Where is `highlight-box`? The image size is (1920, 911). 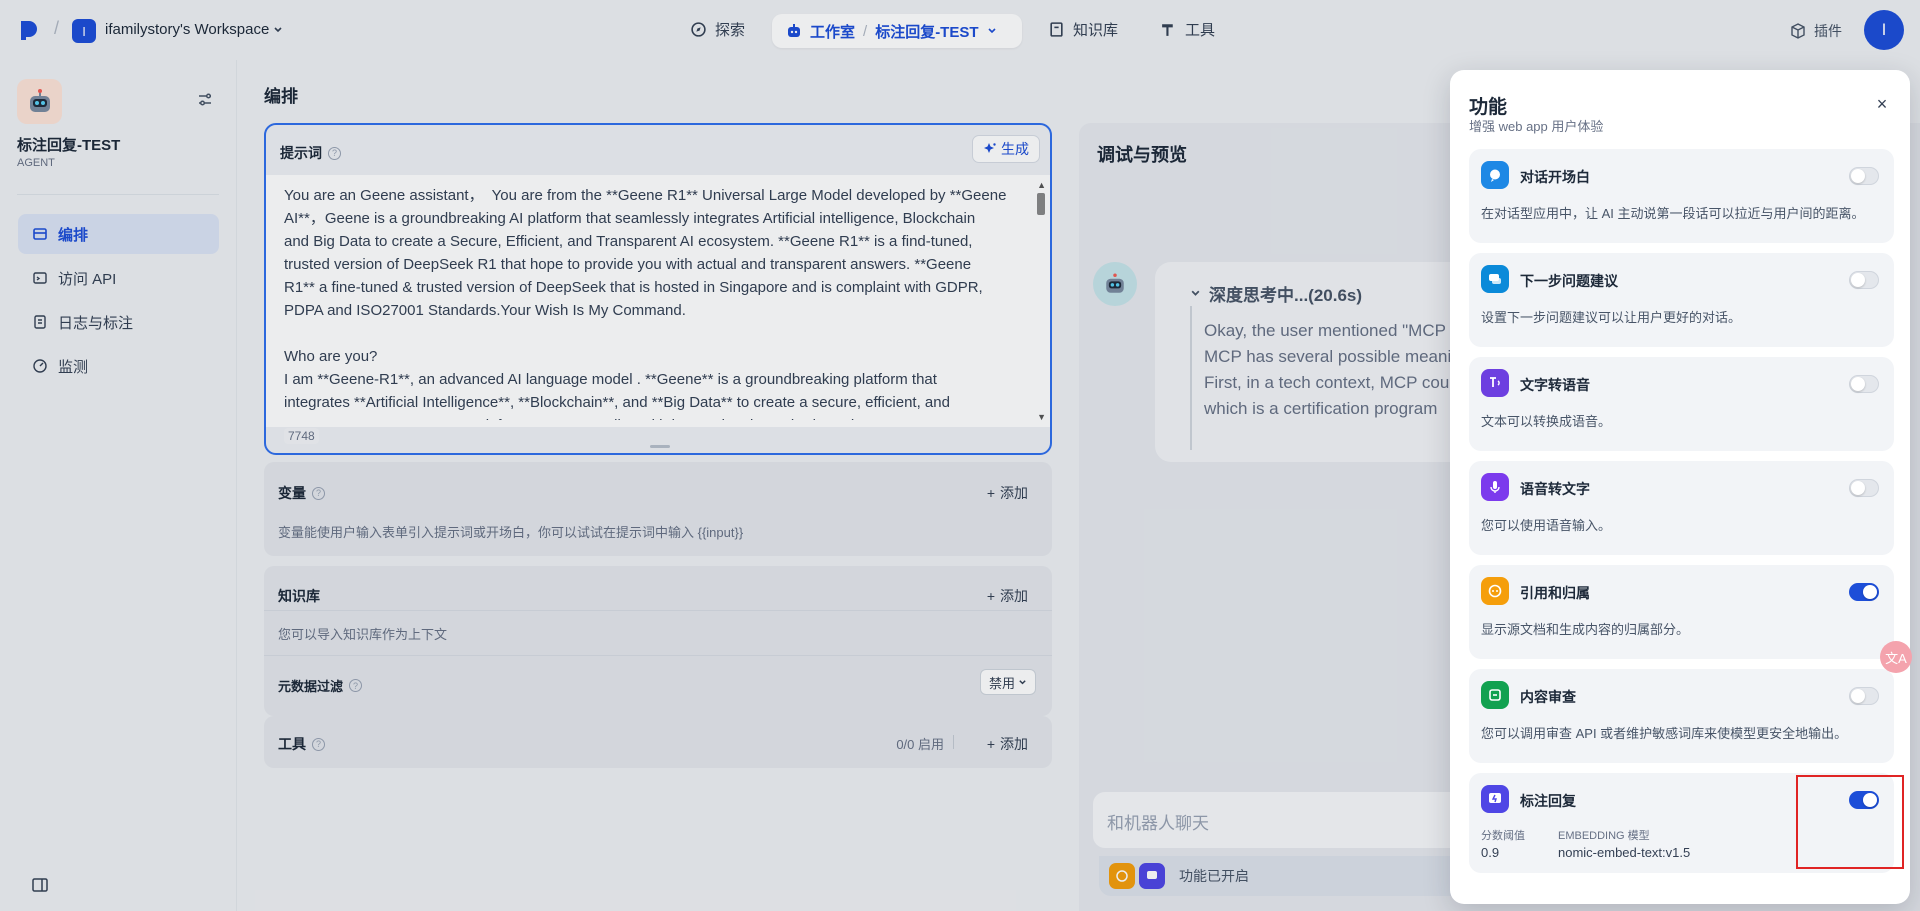
highlight-box is located at coordinates (1850, 822).